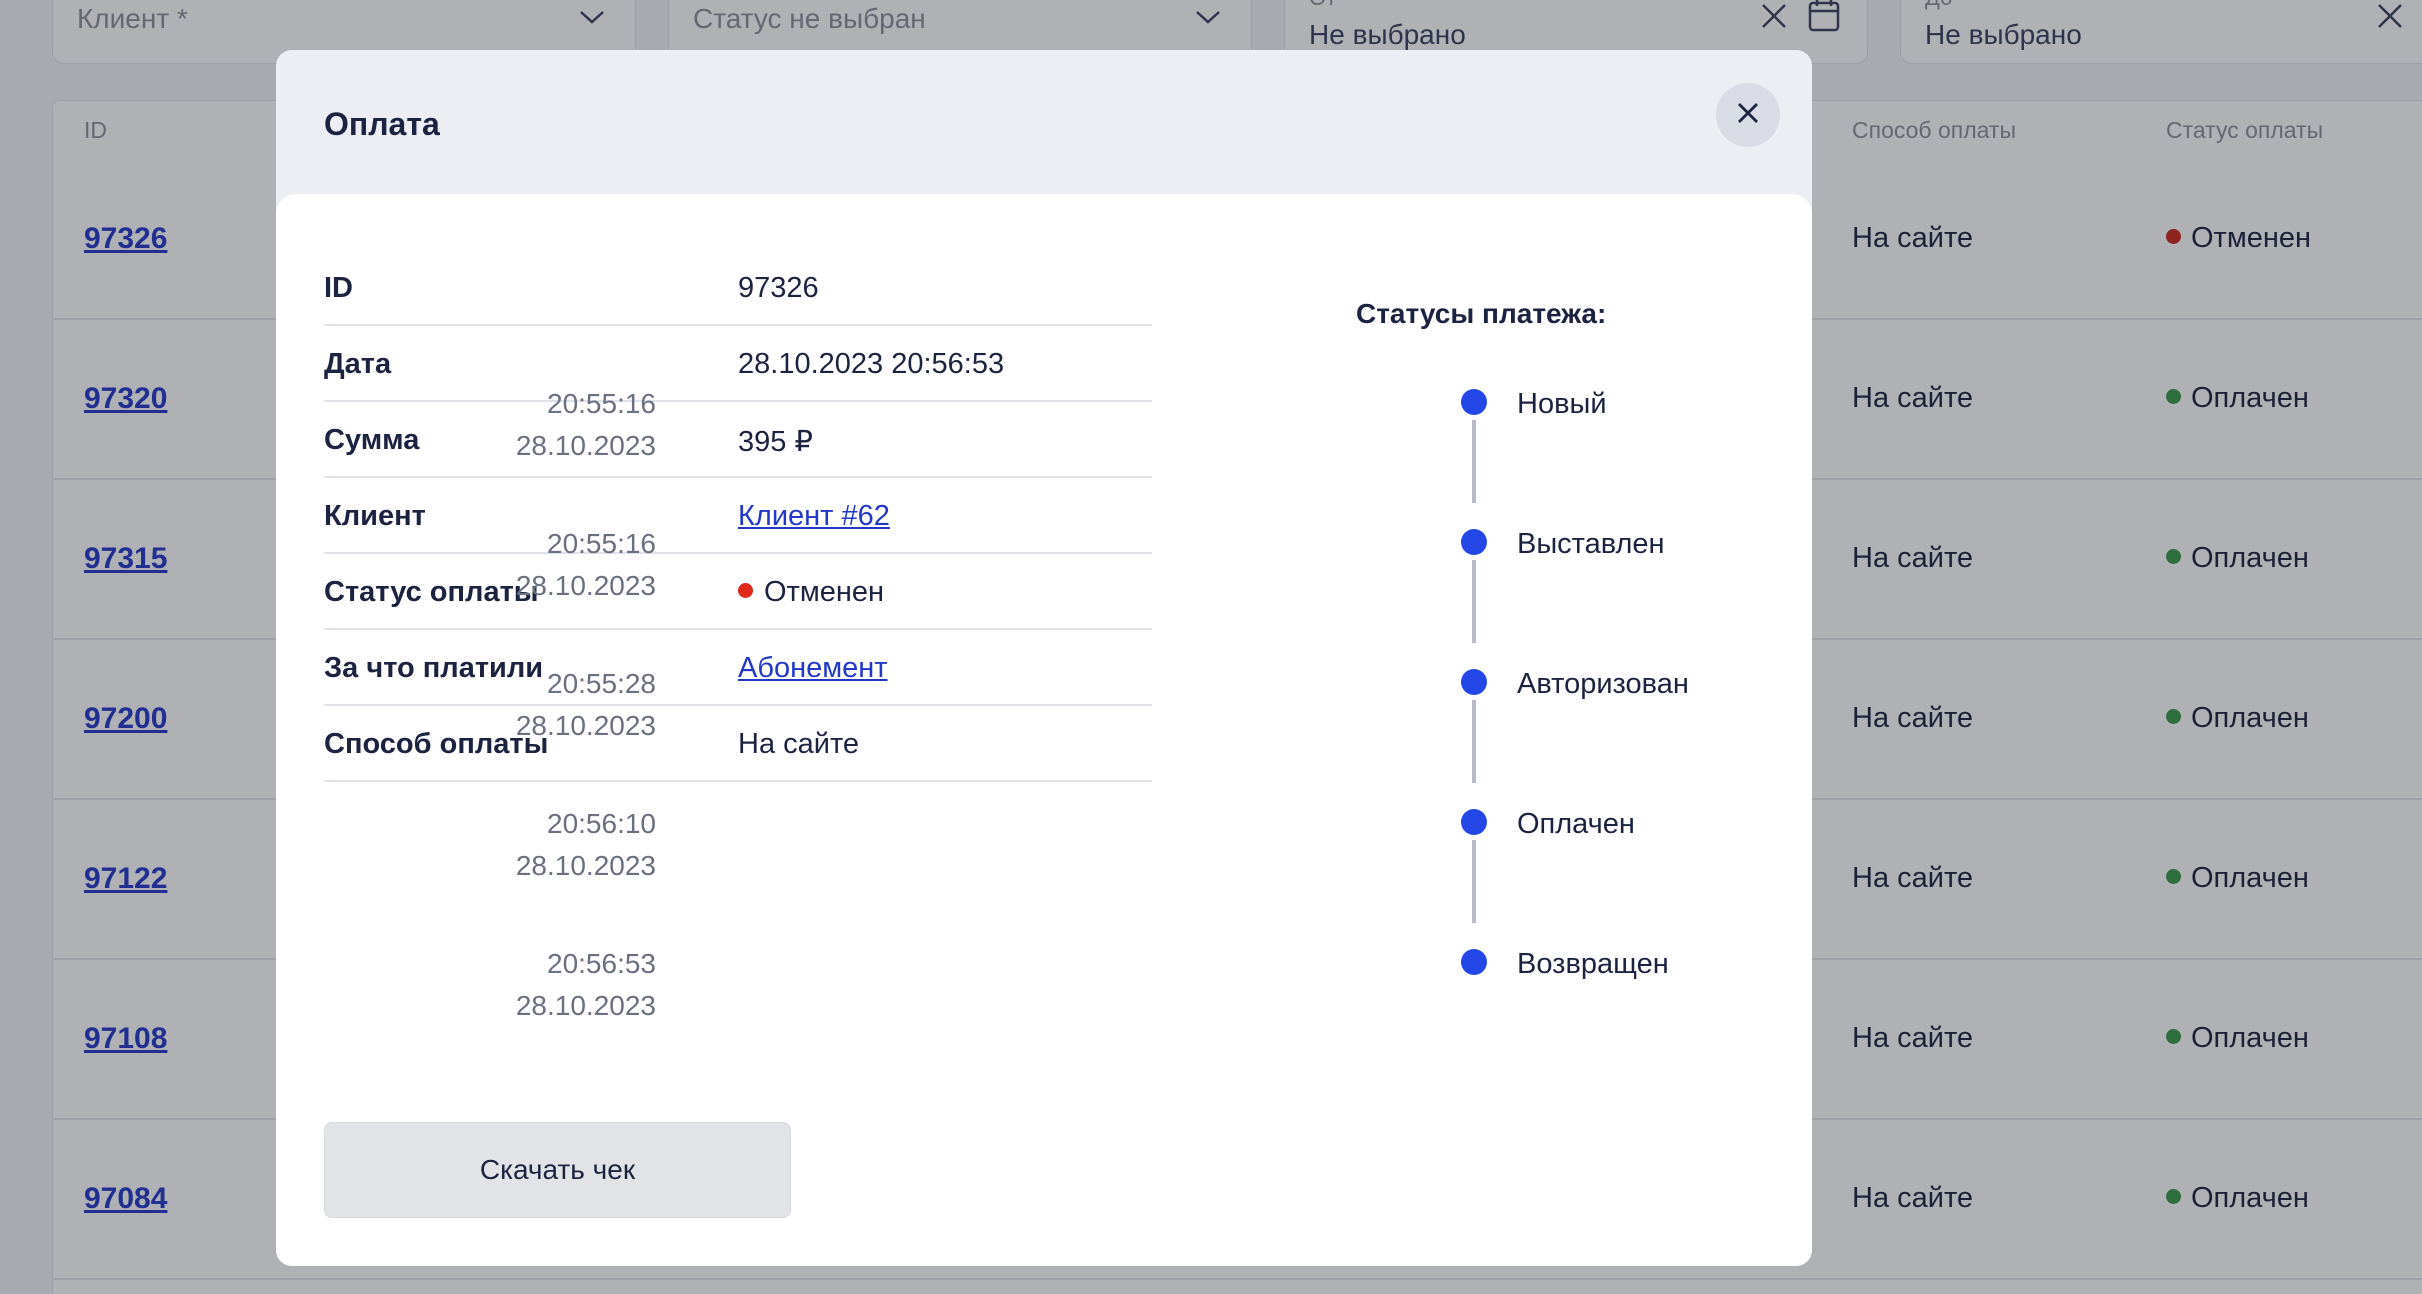 The width and height of the screenshot is (2422, 1294). Describe the element at coordinates (1576, 824) in the screenshot. I see `timeline-status: Оплачен` at that location.